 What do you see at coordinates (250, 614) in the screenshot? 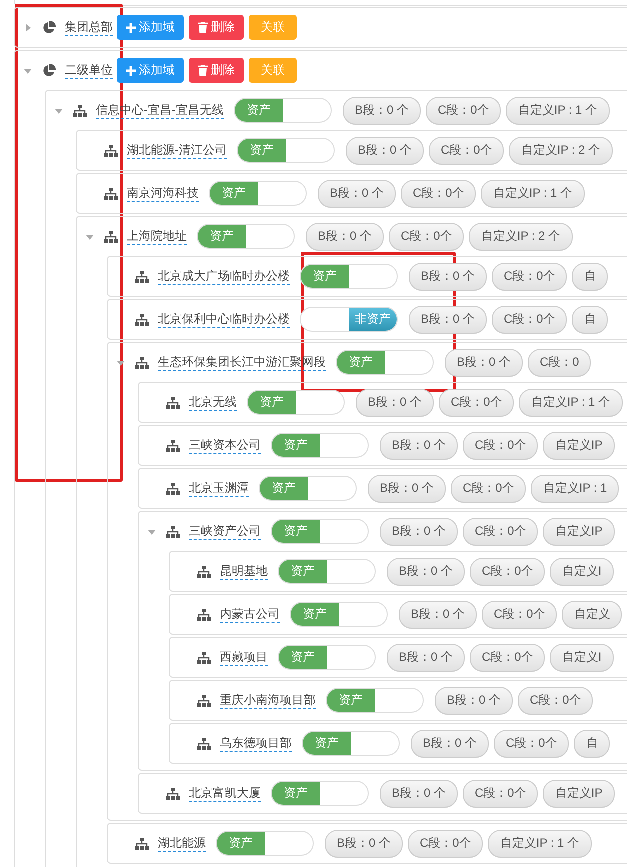
I see `node-name-link: 内蒙古公司` at bounding box center [250, 614].